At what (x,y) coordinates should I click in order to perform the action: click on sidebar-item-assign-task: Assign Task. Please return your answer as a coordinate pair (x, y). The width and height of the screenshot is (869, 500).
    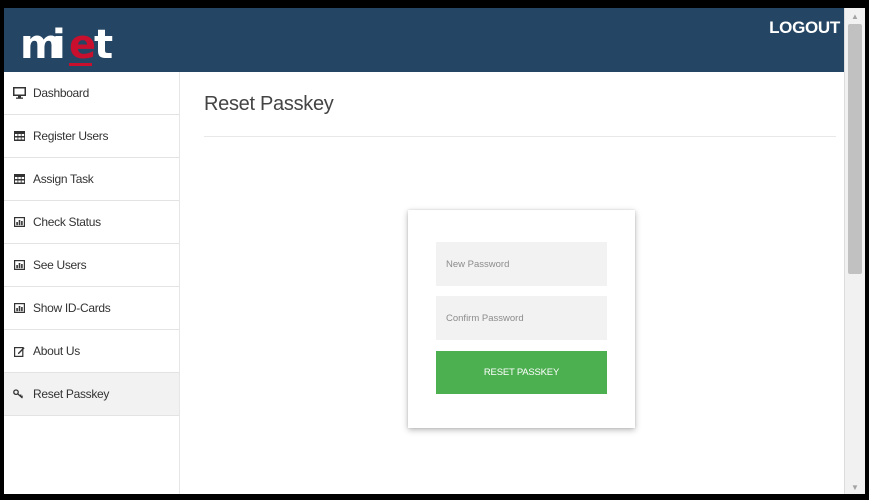
    Looking at the image, I should click on (91, 179).